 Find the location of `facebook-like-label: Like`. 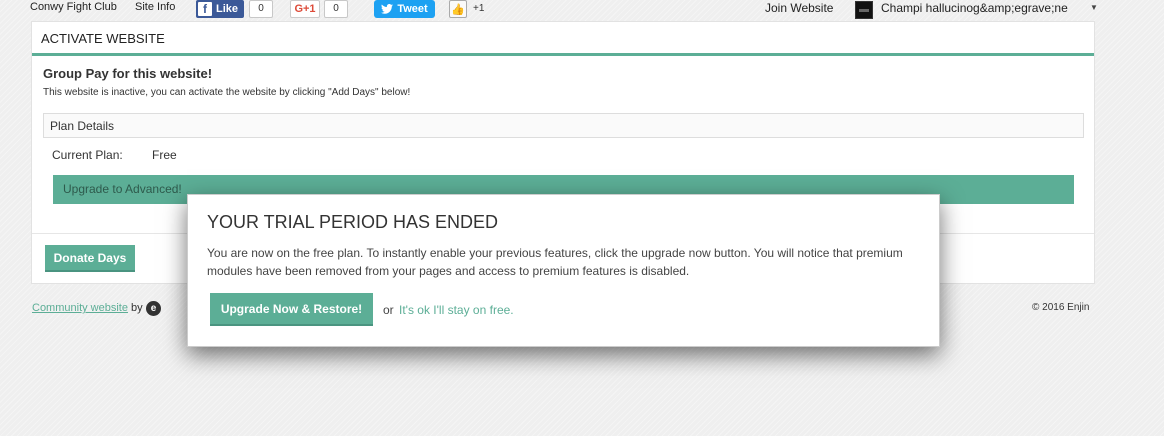

facebook-like-label: Like is located at coordinates (227, 9).